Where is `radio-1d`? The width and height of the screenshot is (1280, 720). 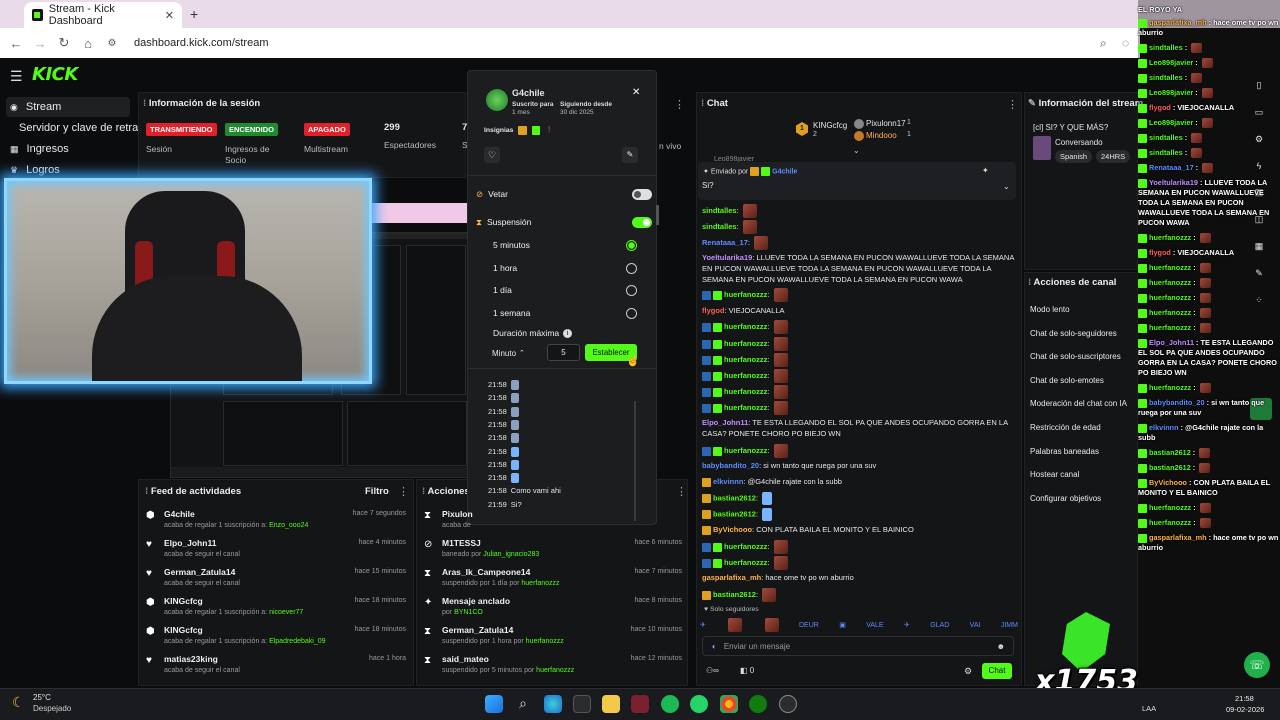 radio-1d is located at coordinates (631, 290).